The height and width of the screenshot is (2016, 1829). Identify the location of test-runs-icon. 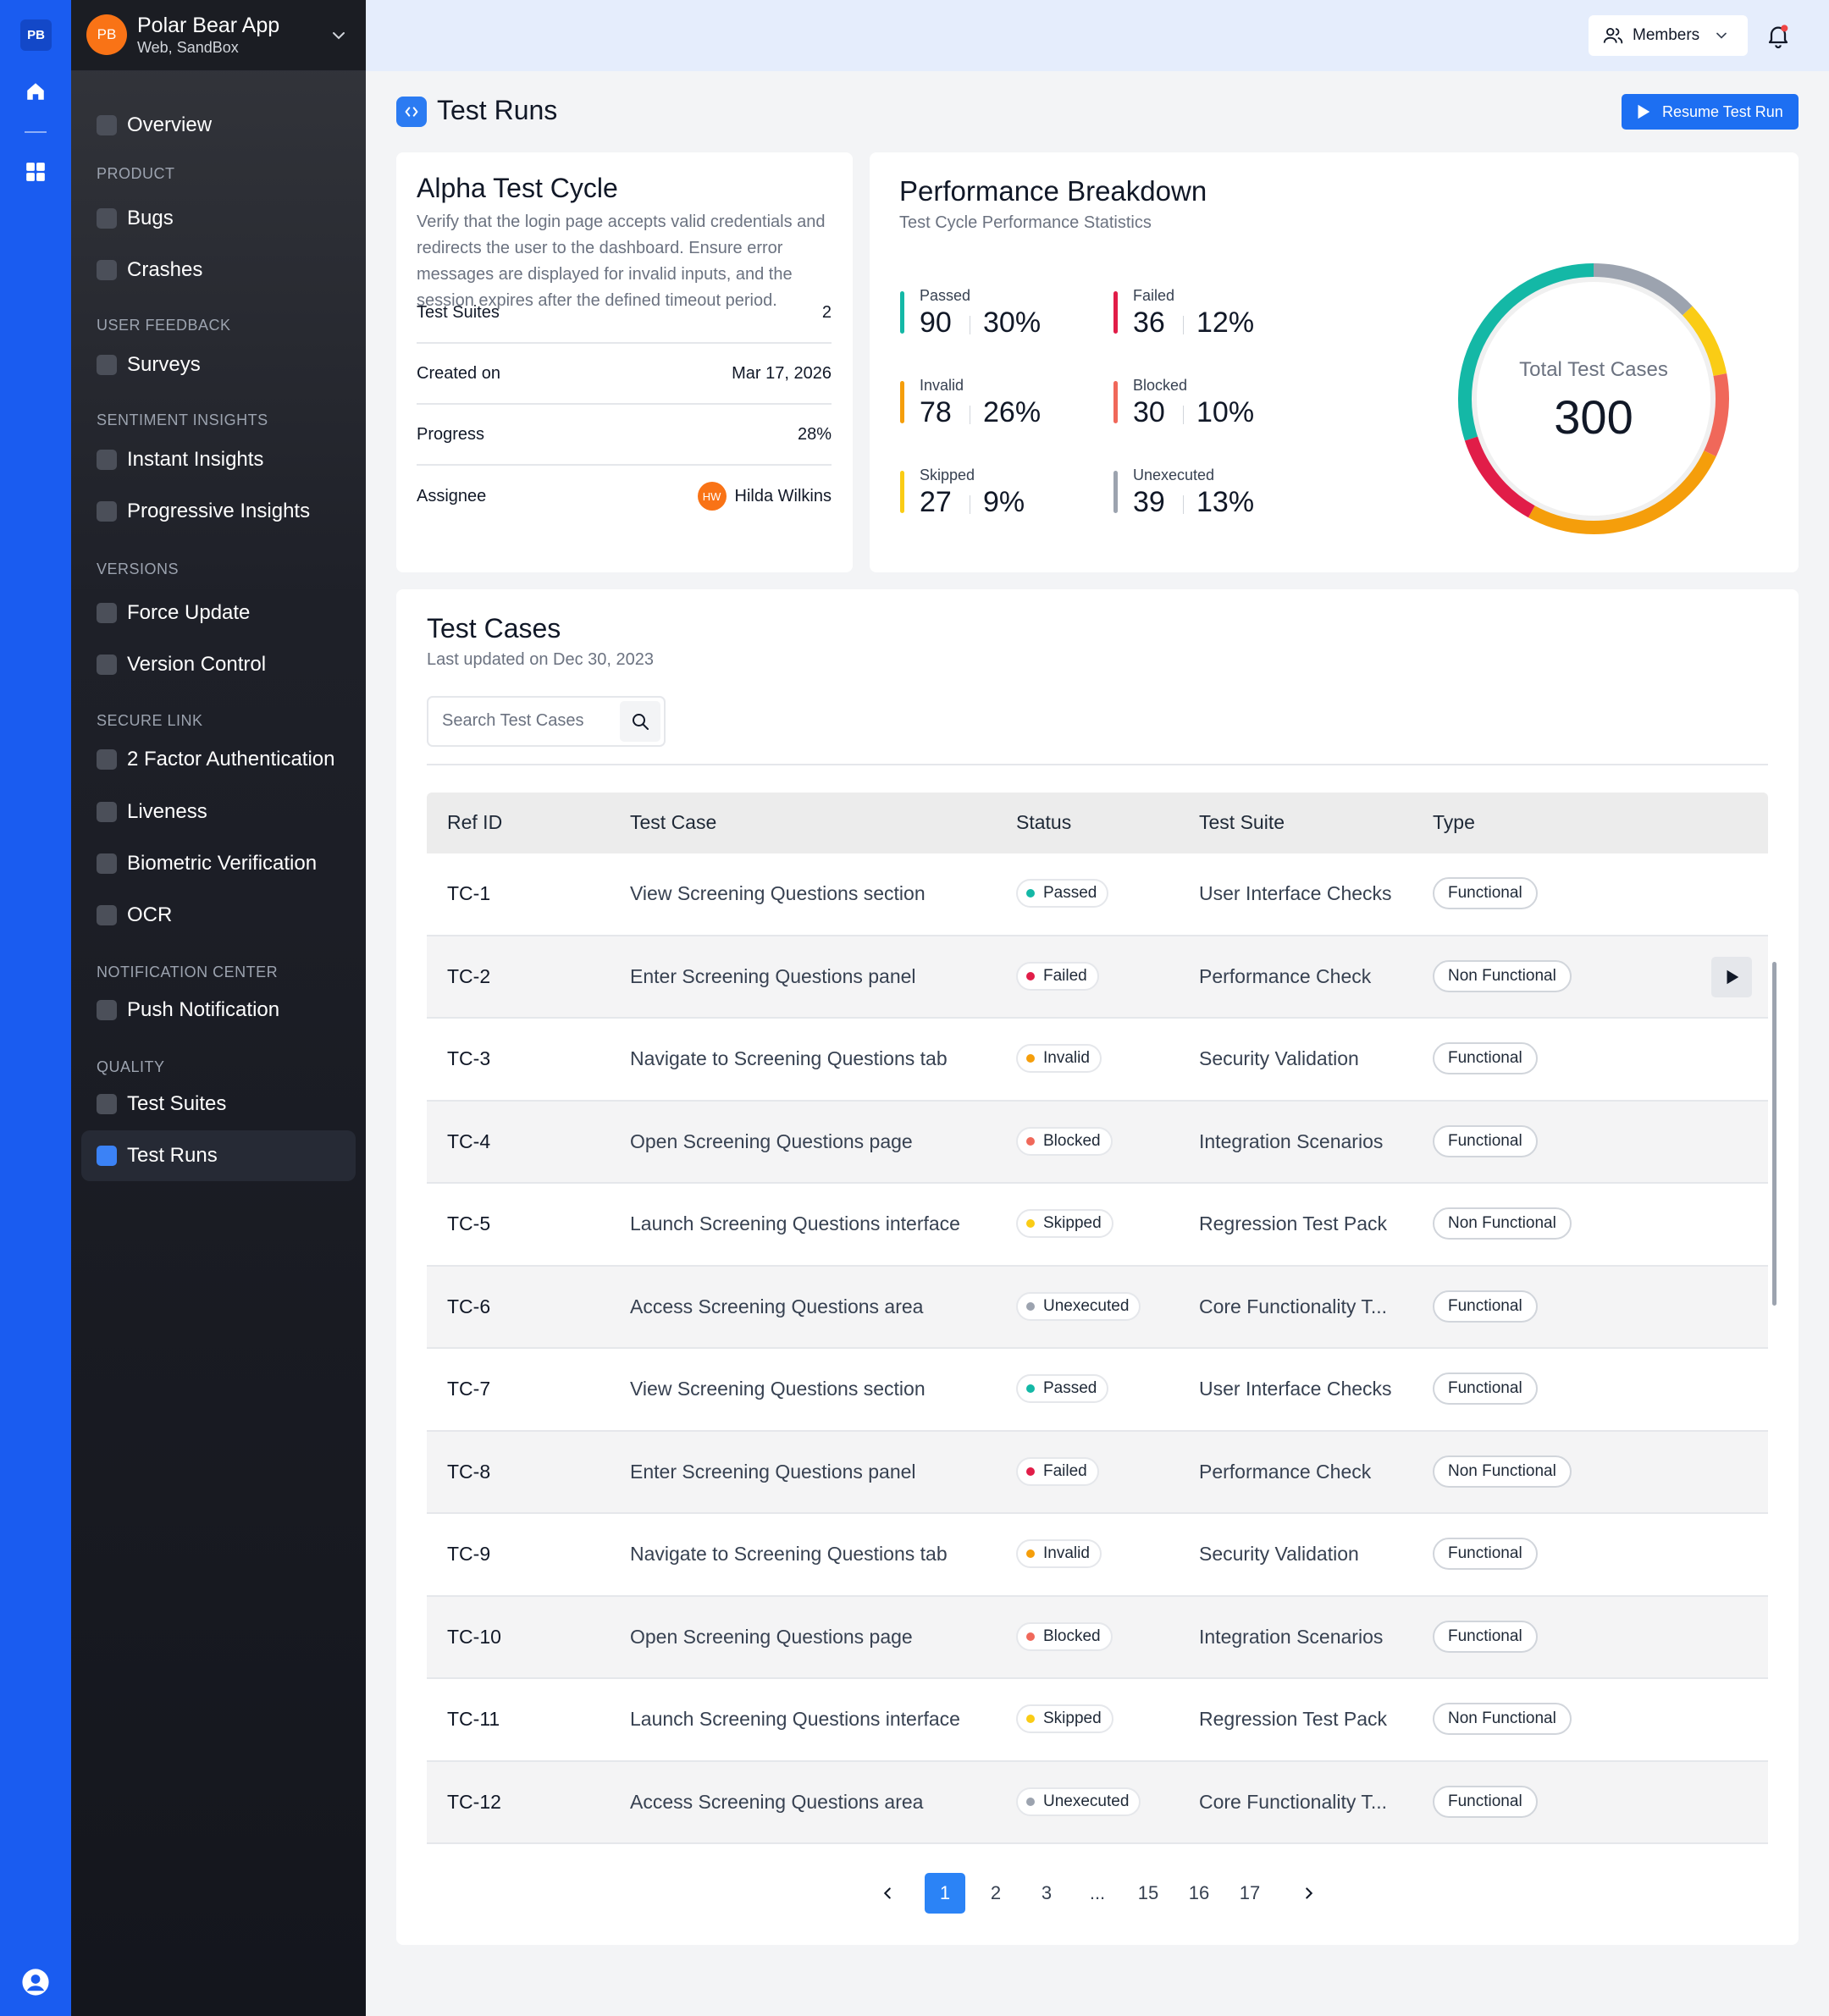
(107, 1156).